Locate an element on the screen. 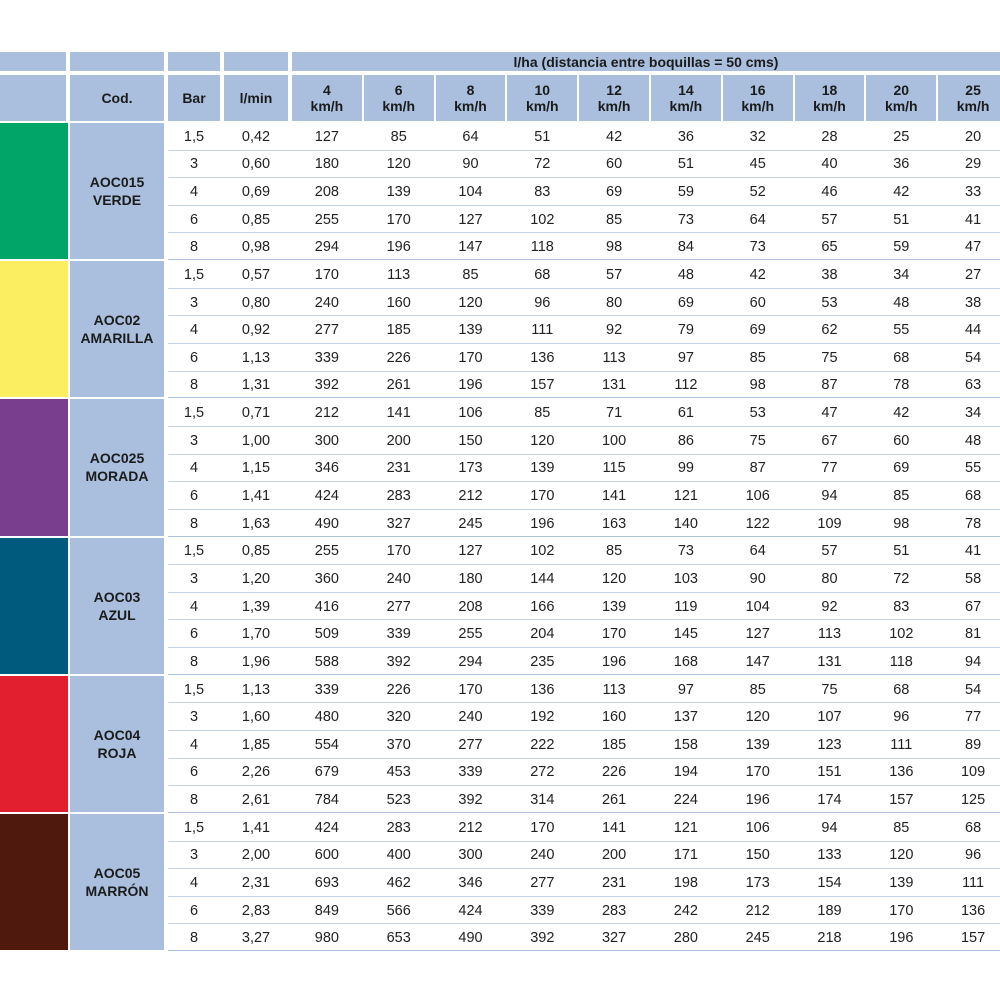 The image size is (1000, 1000). table-cell: 566 is located at coordinates (398, 910).